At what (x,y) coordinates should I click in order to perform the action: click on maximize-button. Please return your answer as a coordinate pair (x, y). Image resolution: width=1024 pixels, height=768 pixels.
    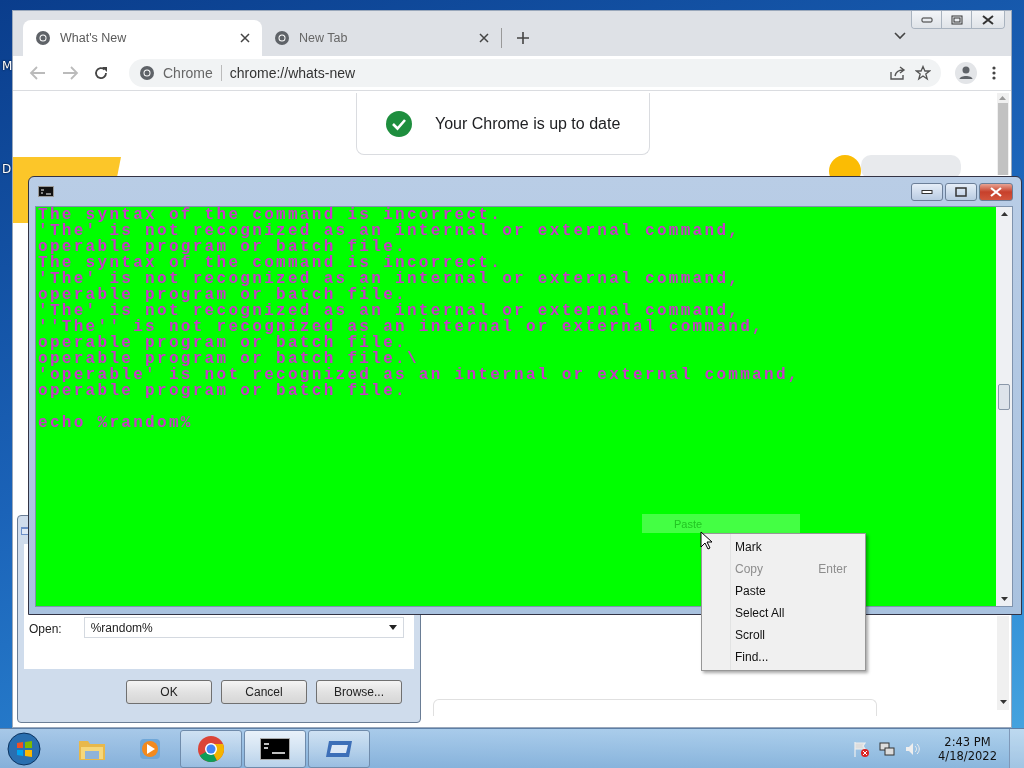
    Looking at the image, I should click on (961, 191).